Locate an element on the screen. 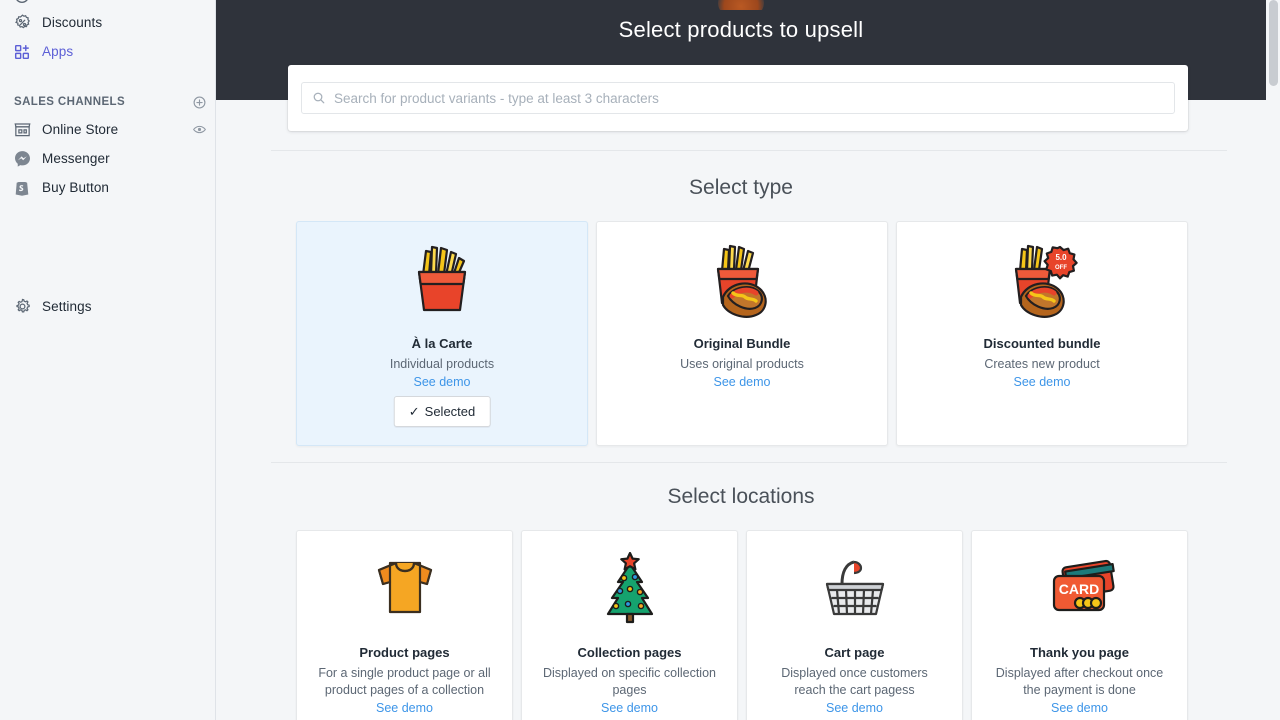  sidebar-item-online-store: Online Store is located at coordinates (107, 129).